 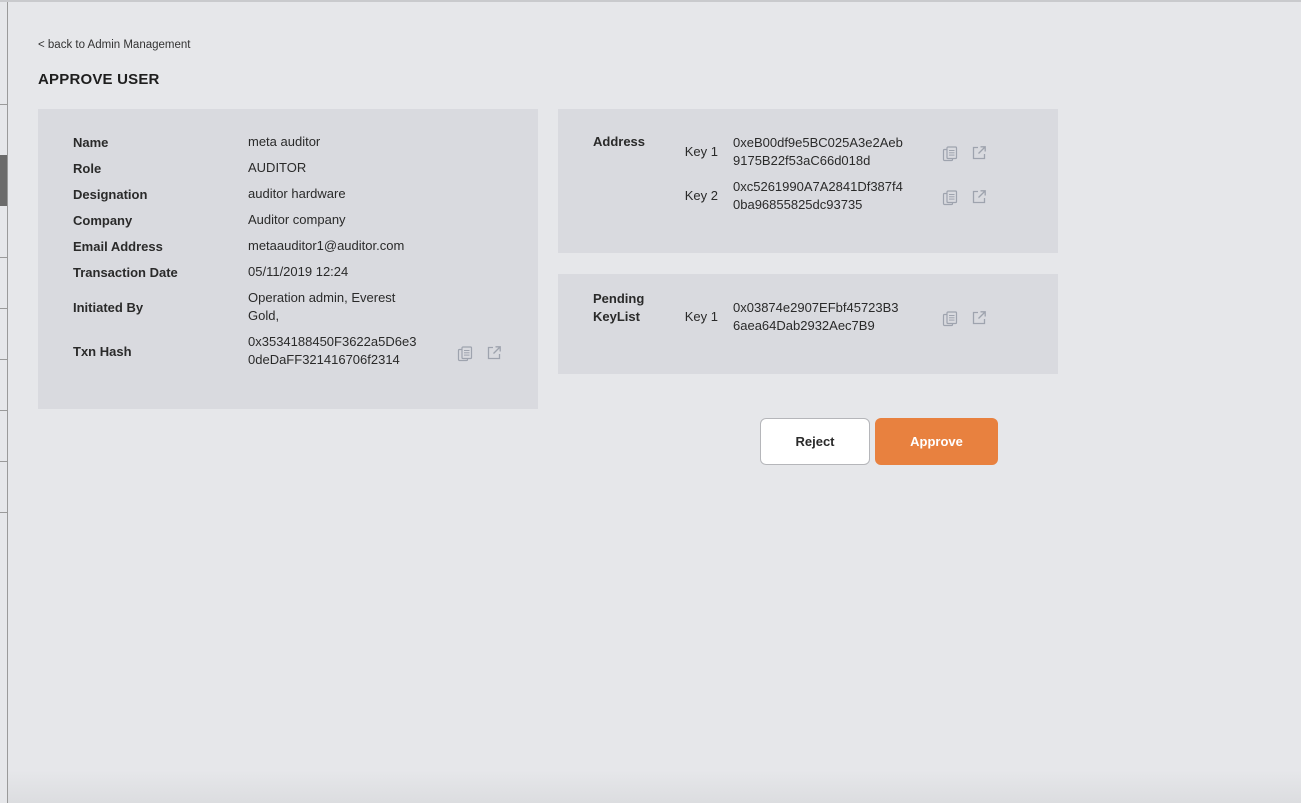 I want to click on left-sidebar, so click(x=4, y=402).